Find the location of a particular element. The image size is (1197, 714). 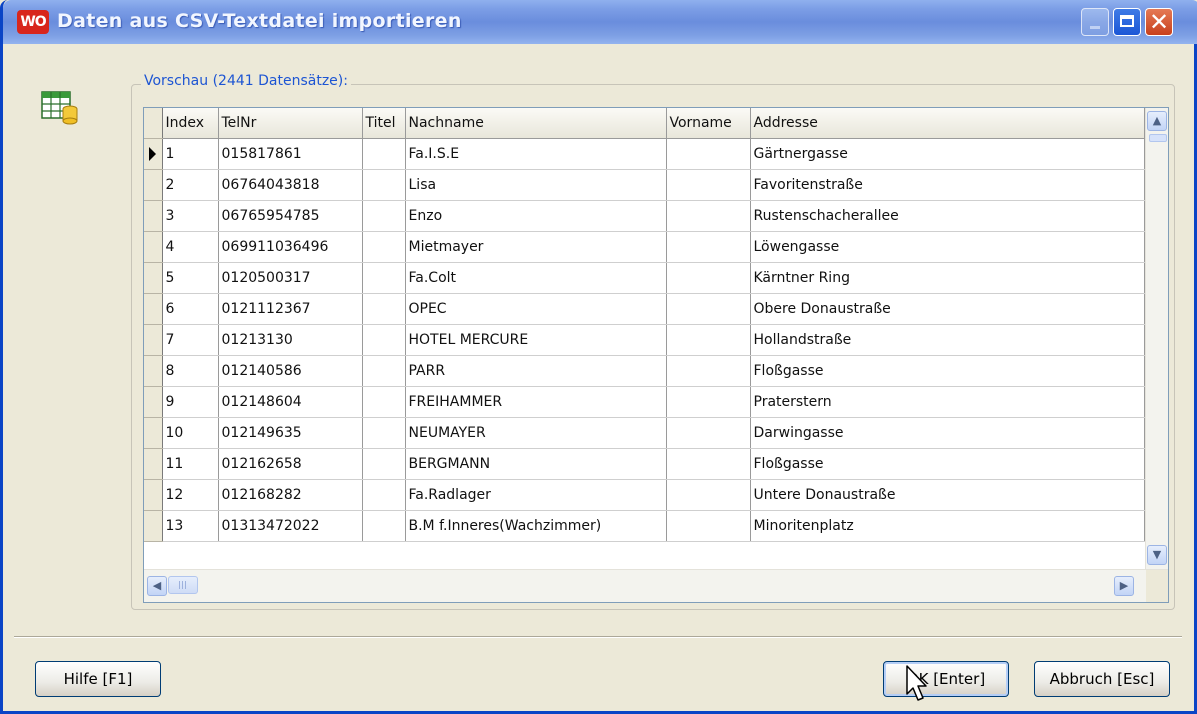

cell-addresse: Untere Donaustraße is located at coordinates (947, 495).